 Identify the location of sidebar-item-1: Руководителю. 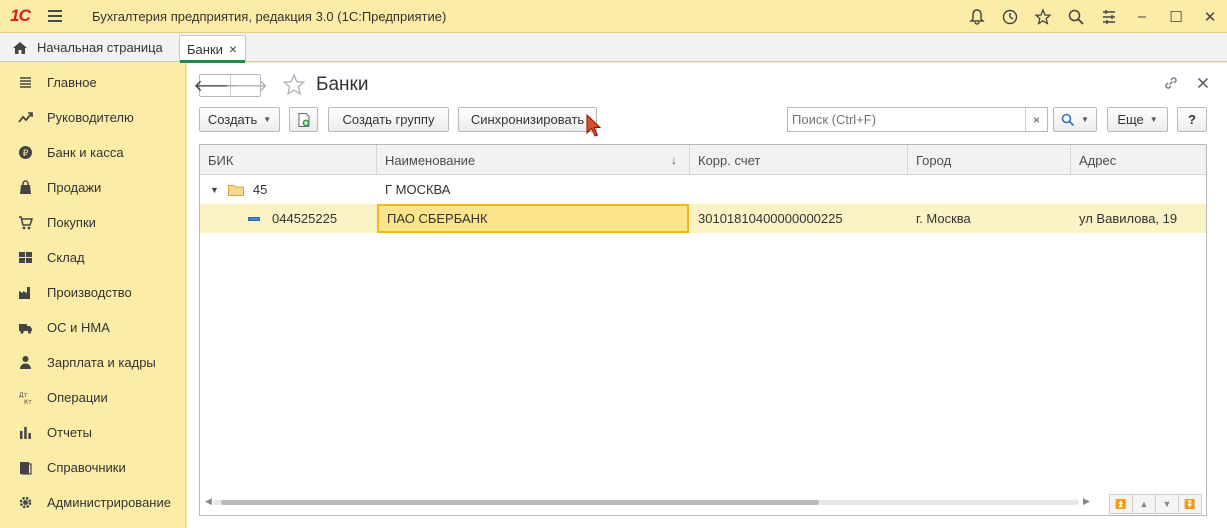
(93, 117).